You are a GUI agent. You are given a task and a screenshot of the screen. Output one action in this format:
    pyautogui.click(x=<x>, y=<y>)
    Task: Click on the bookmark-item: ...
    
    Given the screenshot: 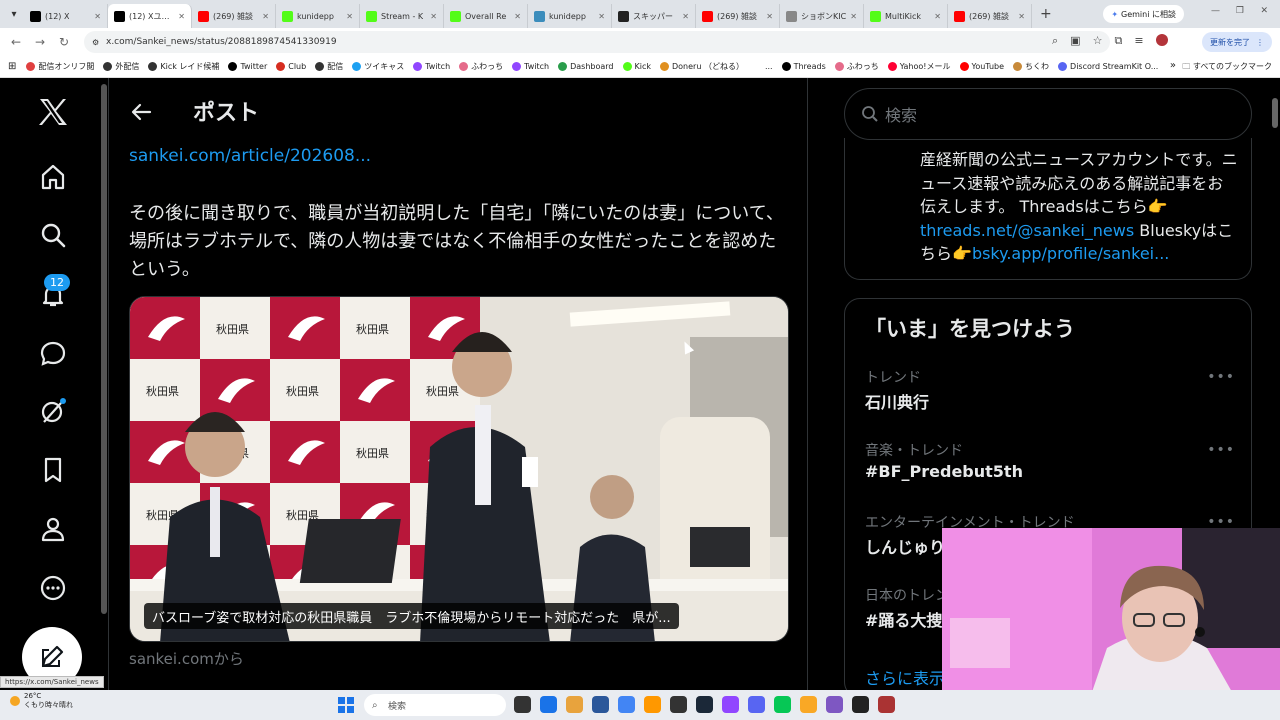 What is the action you would take?
    pyautogui.click(x=762, y=66)
    